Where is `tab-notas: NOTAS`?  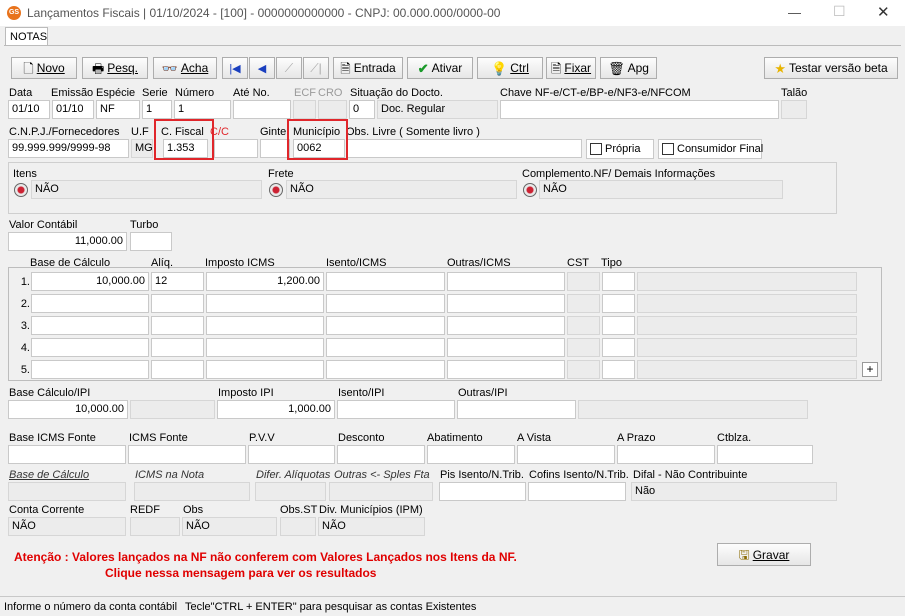
tab-notas: NOTAS is located at coordinates (26, 36).